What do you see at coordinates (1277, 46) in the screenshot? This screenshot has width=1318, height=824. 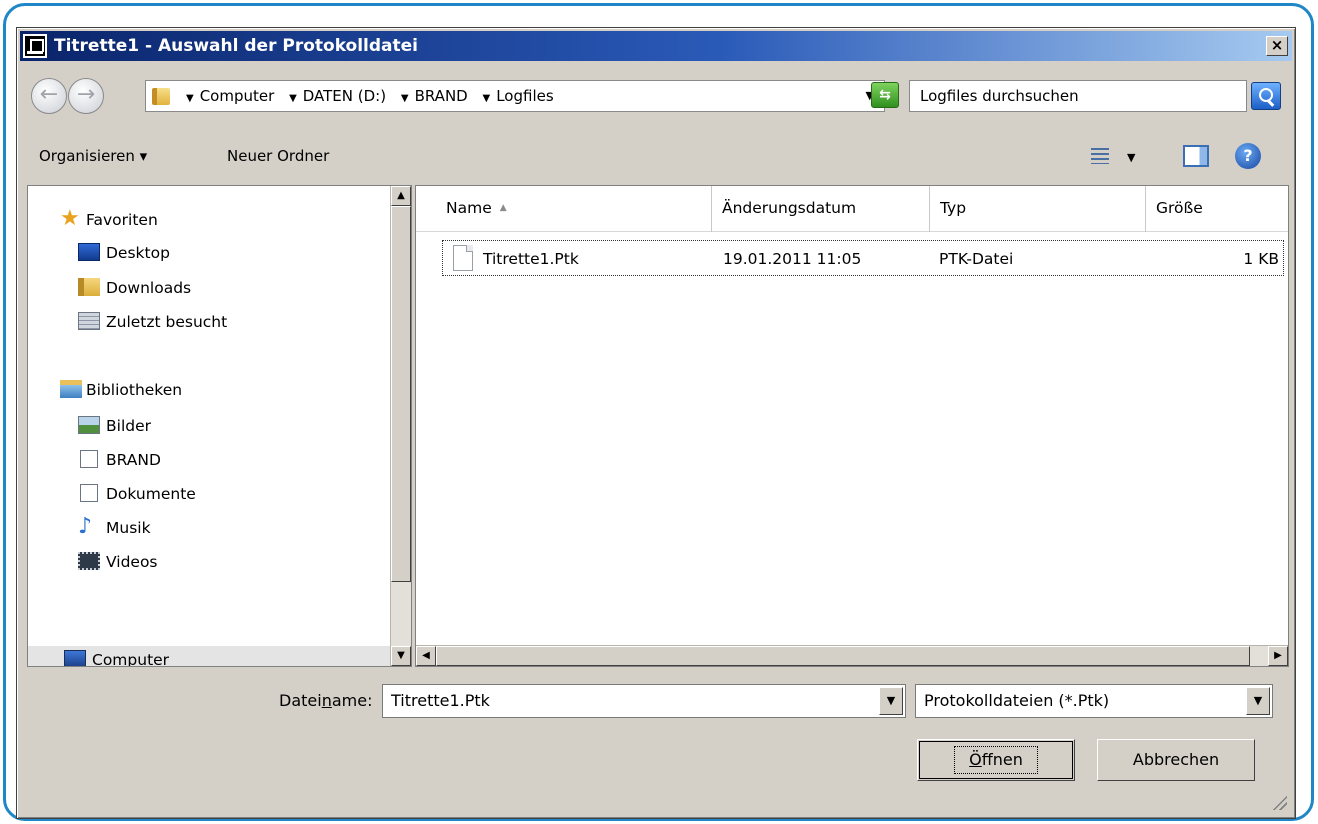 I see `close-button: ×` at bounding box center [1277, 46].